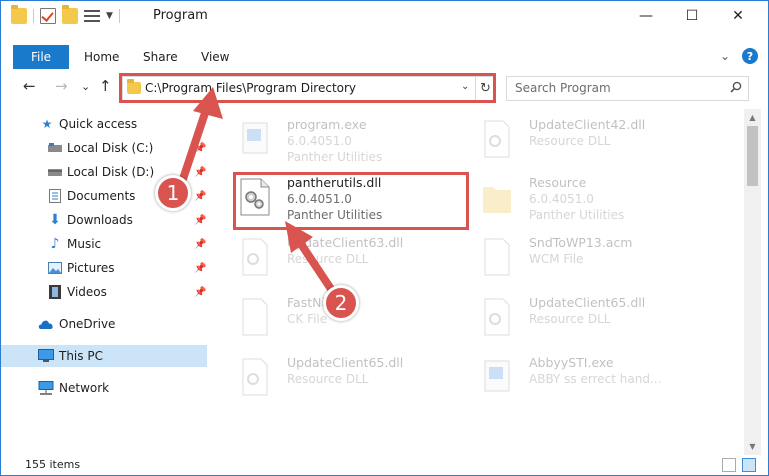  Describe the element at coordinates (257, 190) in the screenshot. I see `annotation-arrows` at that location.